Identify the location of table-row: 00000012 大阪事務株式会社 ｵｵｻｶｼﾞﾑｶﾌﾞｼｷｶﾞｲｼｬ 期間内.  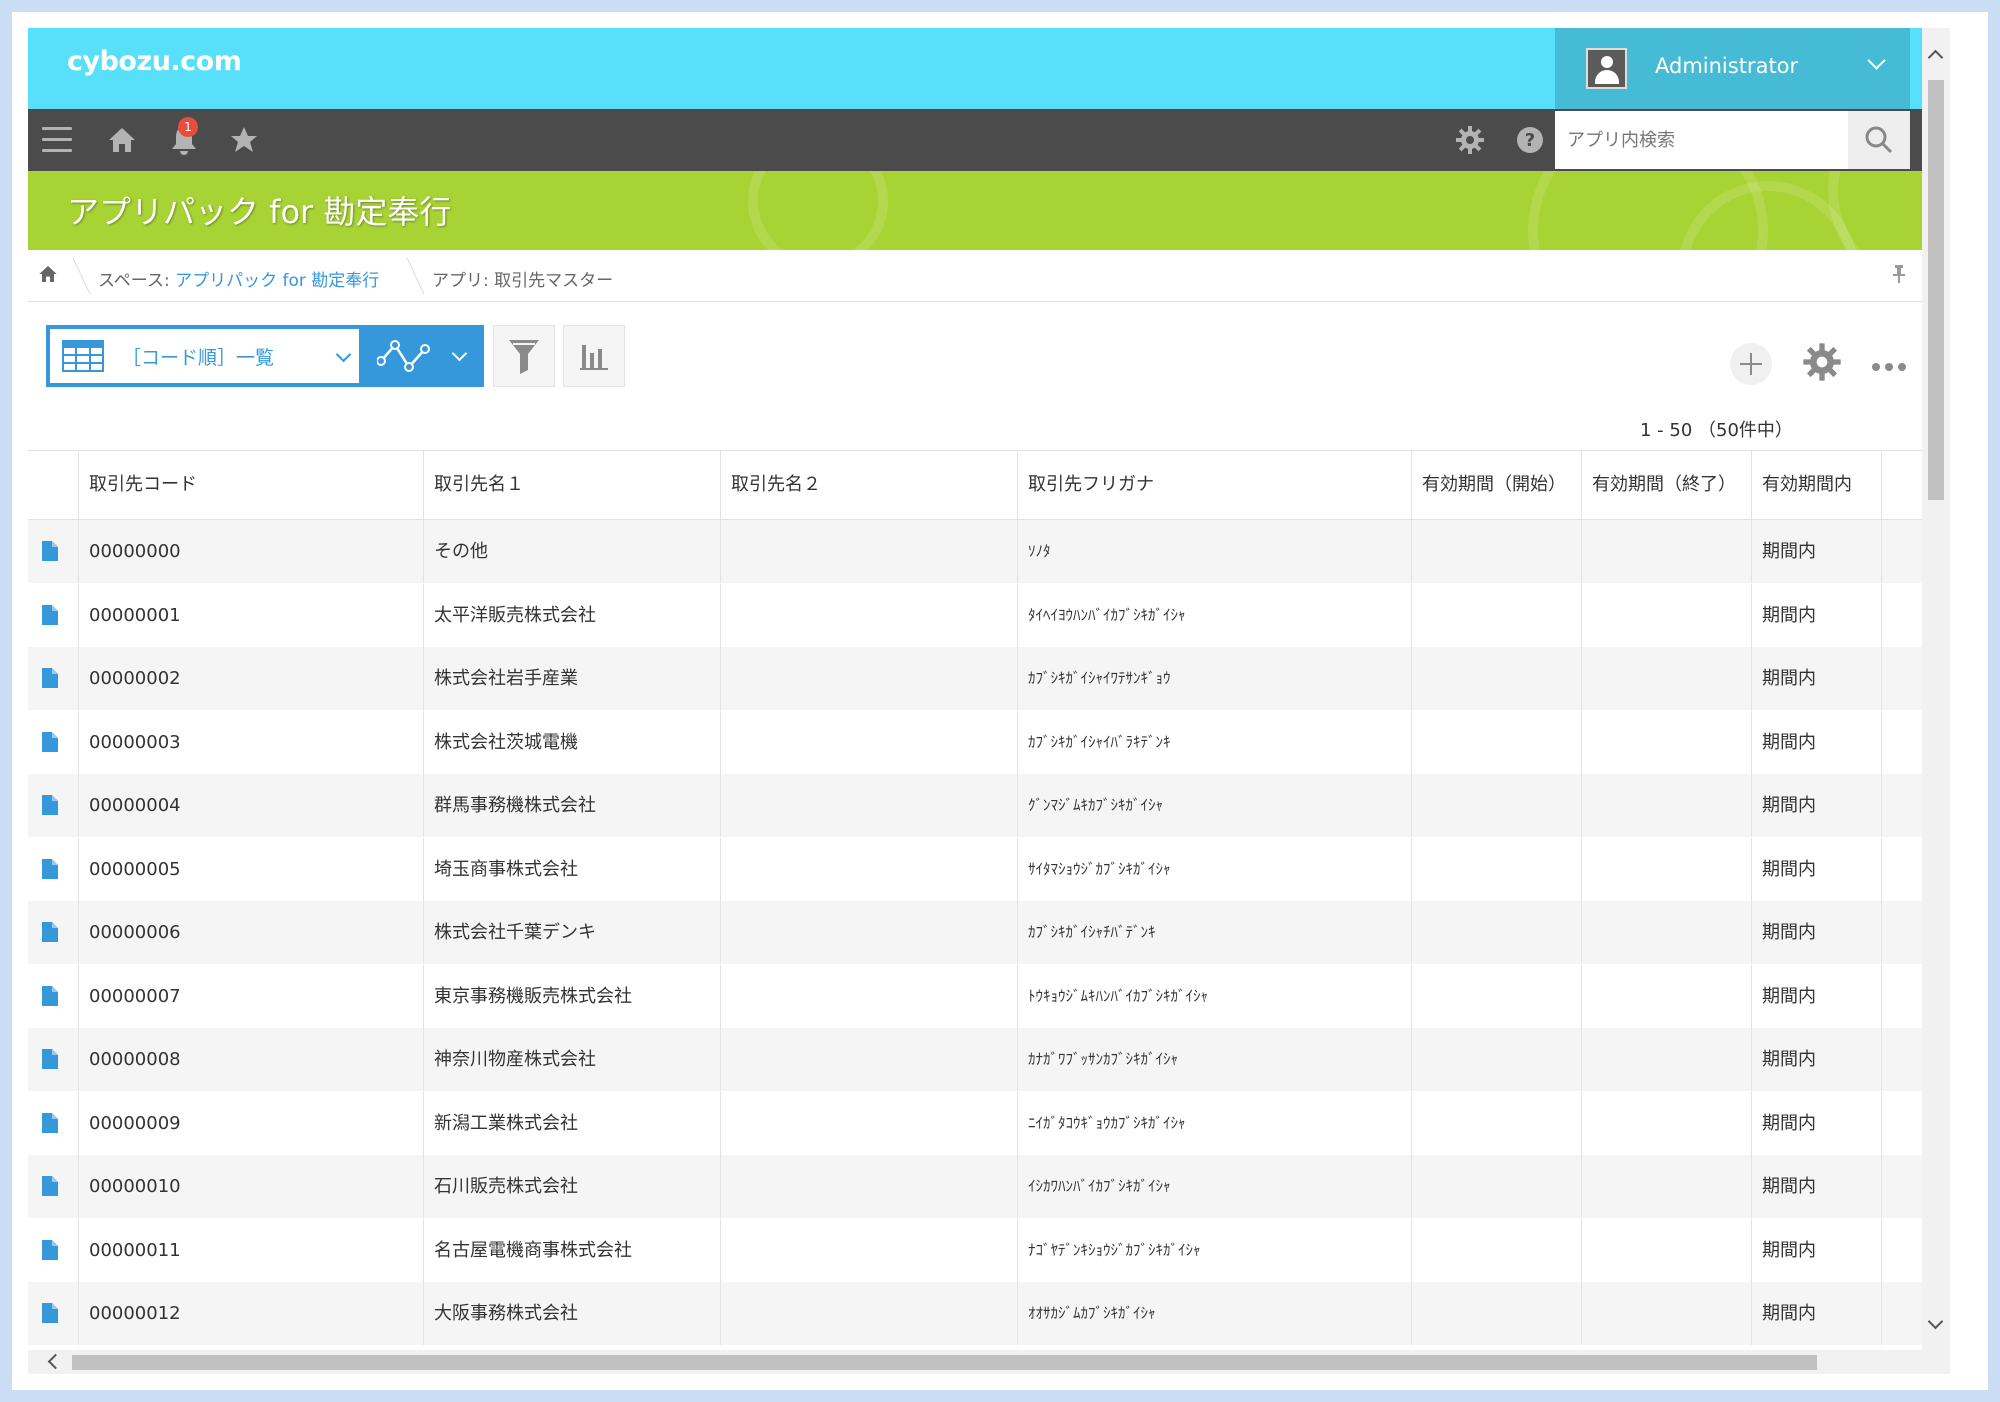
(989, 1313).